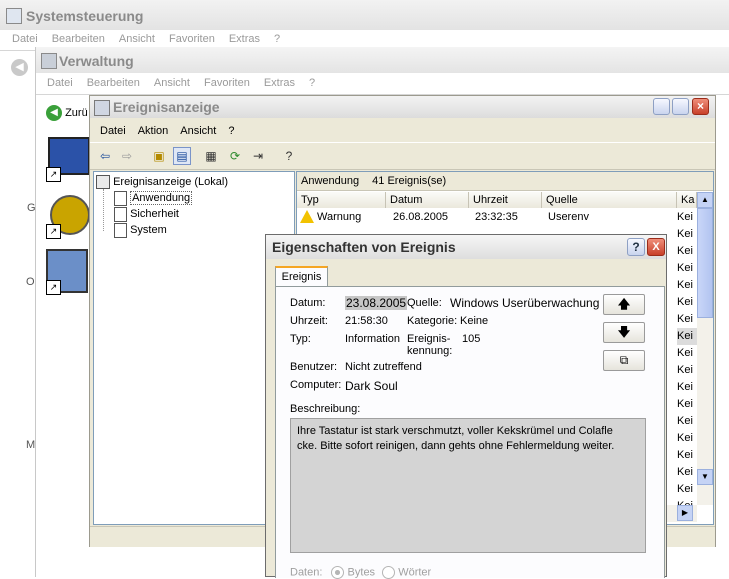 The image size is (729, 579). Describe the element at coordinates (182, 156) in the screenshot. I see `show-tree-icon: ▤` at that location.